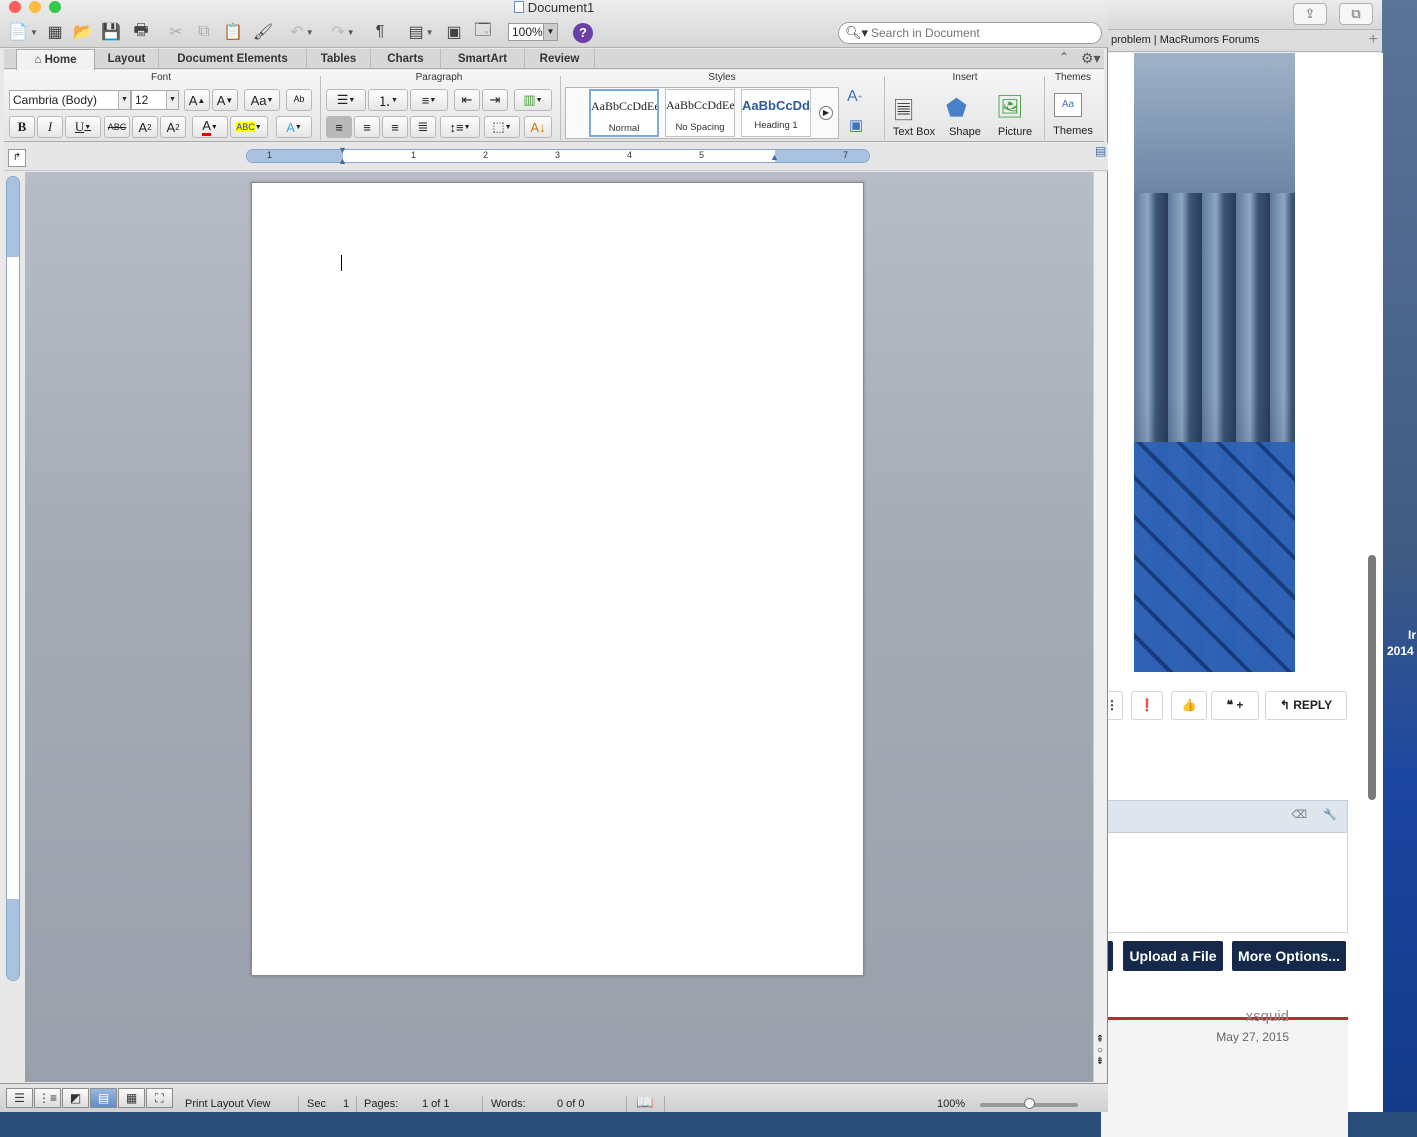 This screenshot has height=1137, width=1417. Describe the element at coordinates (342, 150) in the screenshot. I see `first-line-indent-marker: ▼` at that location.